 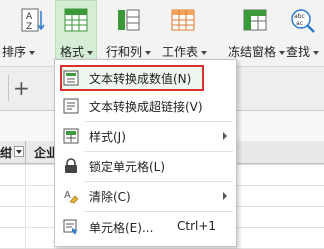 What do you see at coordinates (14, 52) in the screenshot?
I see `sort-label: 排序` at bounding box center [14, 52].